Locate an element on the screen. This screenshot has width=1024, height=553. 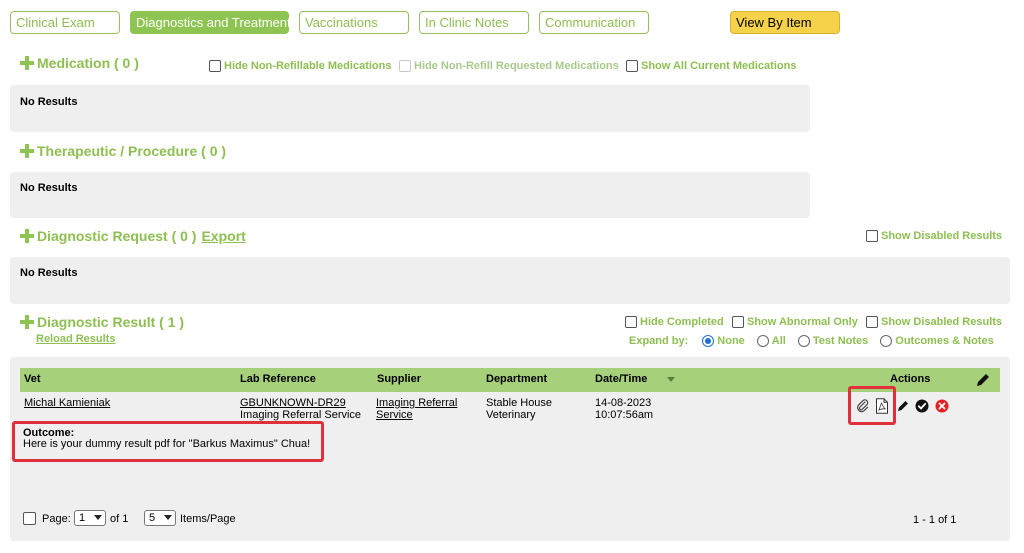
therapeutic-header: Therapeutic / Procedure ( 0 ) is located at coordinates (123, 151).